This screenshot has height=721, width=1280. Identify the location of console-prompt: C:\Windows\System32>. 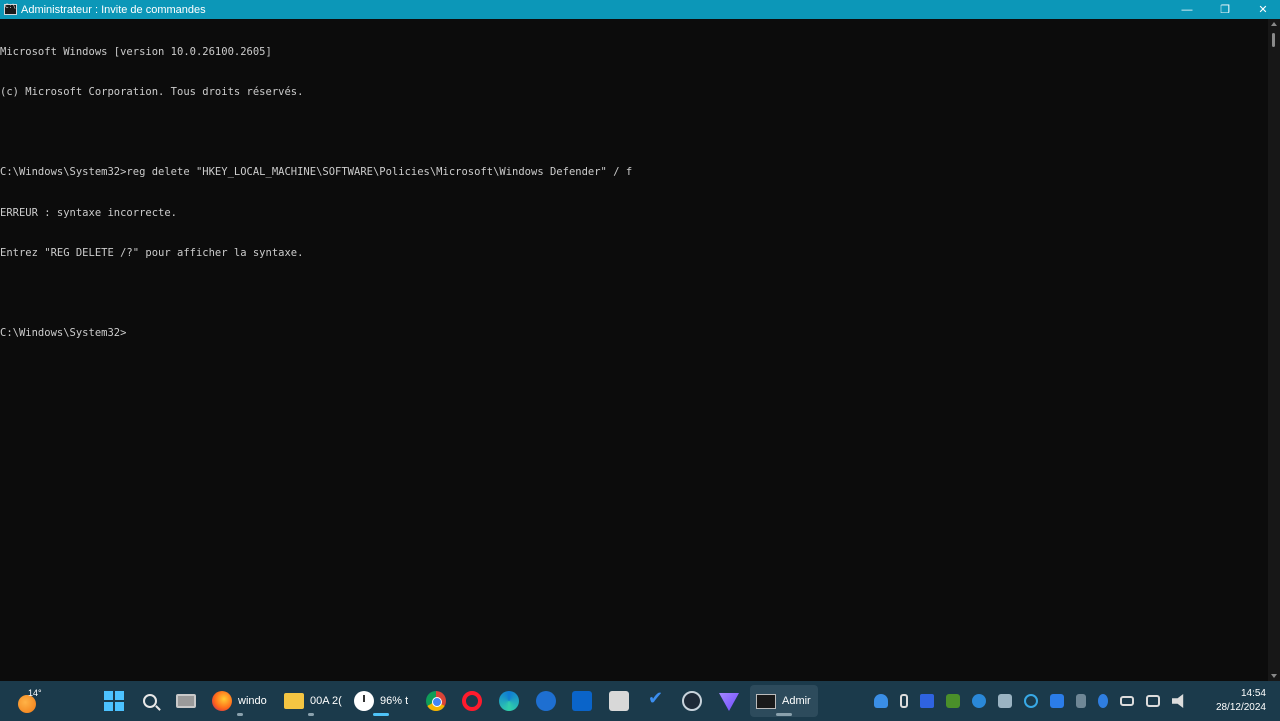
(634, 333).